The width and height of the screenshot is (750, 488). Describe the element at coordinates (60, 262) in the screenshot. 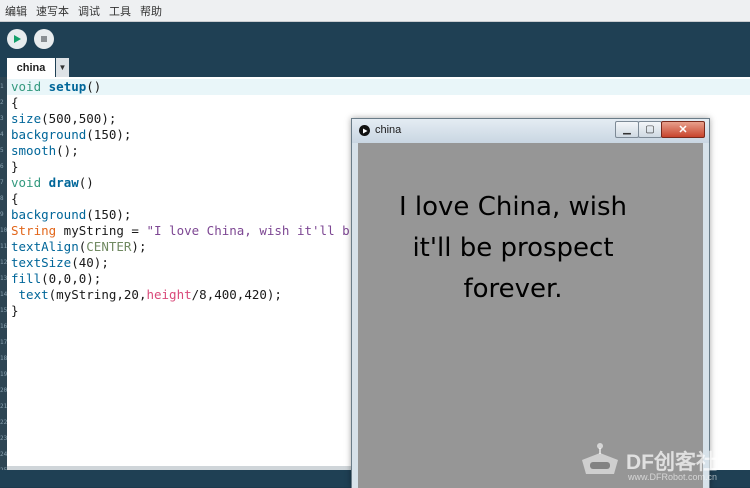

I see `code-line: textSize(40);` at that location.